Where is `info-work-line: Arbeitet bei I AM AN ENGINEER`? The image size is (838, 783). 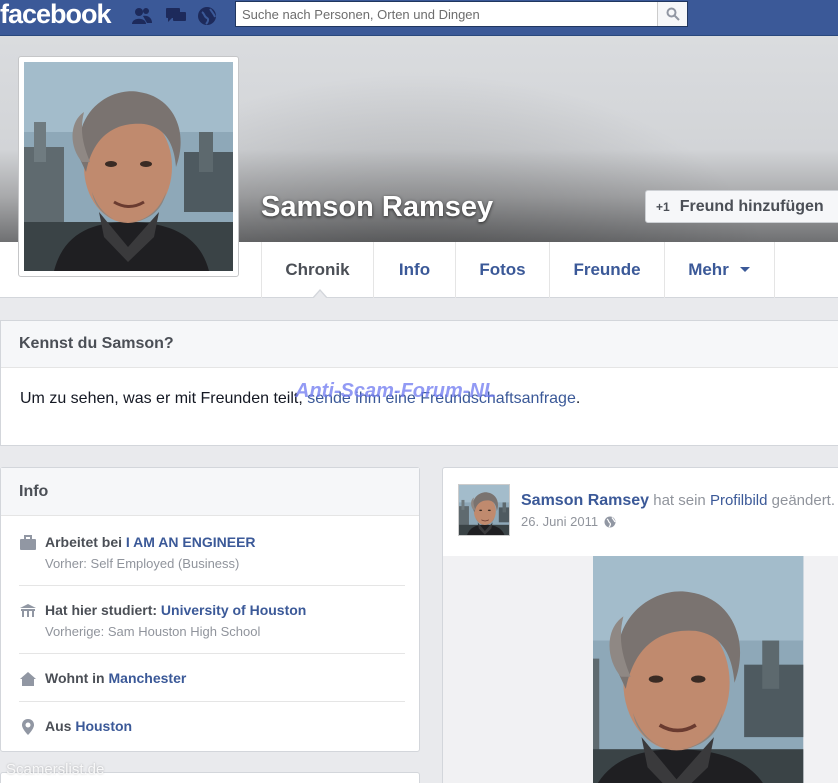 info-work-line: Arbeitet bei I AM AN ENGINEER is located at coordinates (150, 542).